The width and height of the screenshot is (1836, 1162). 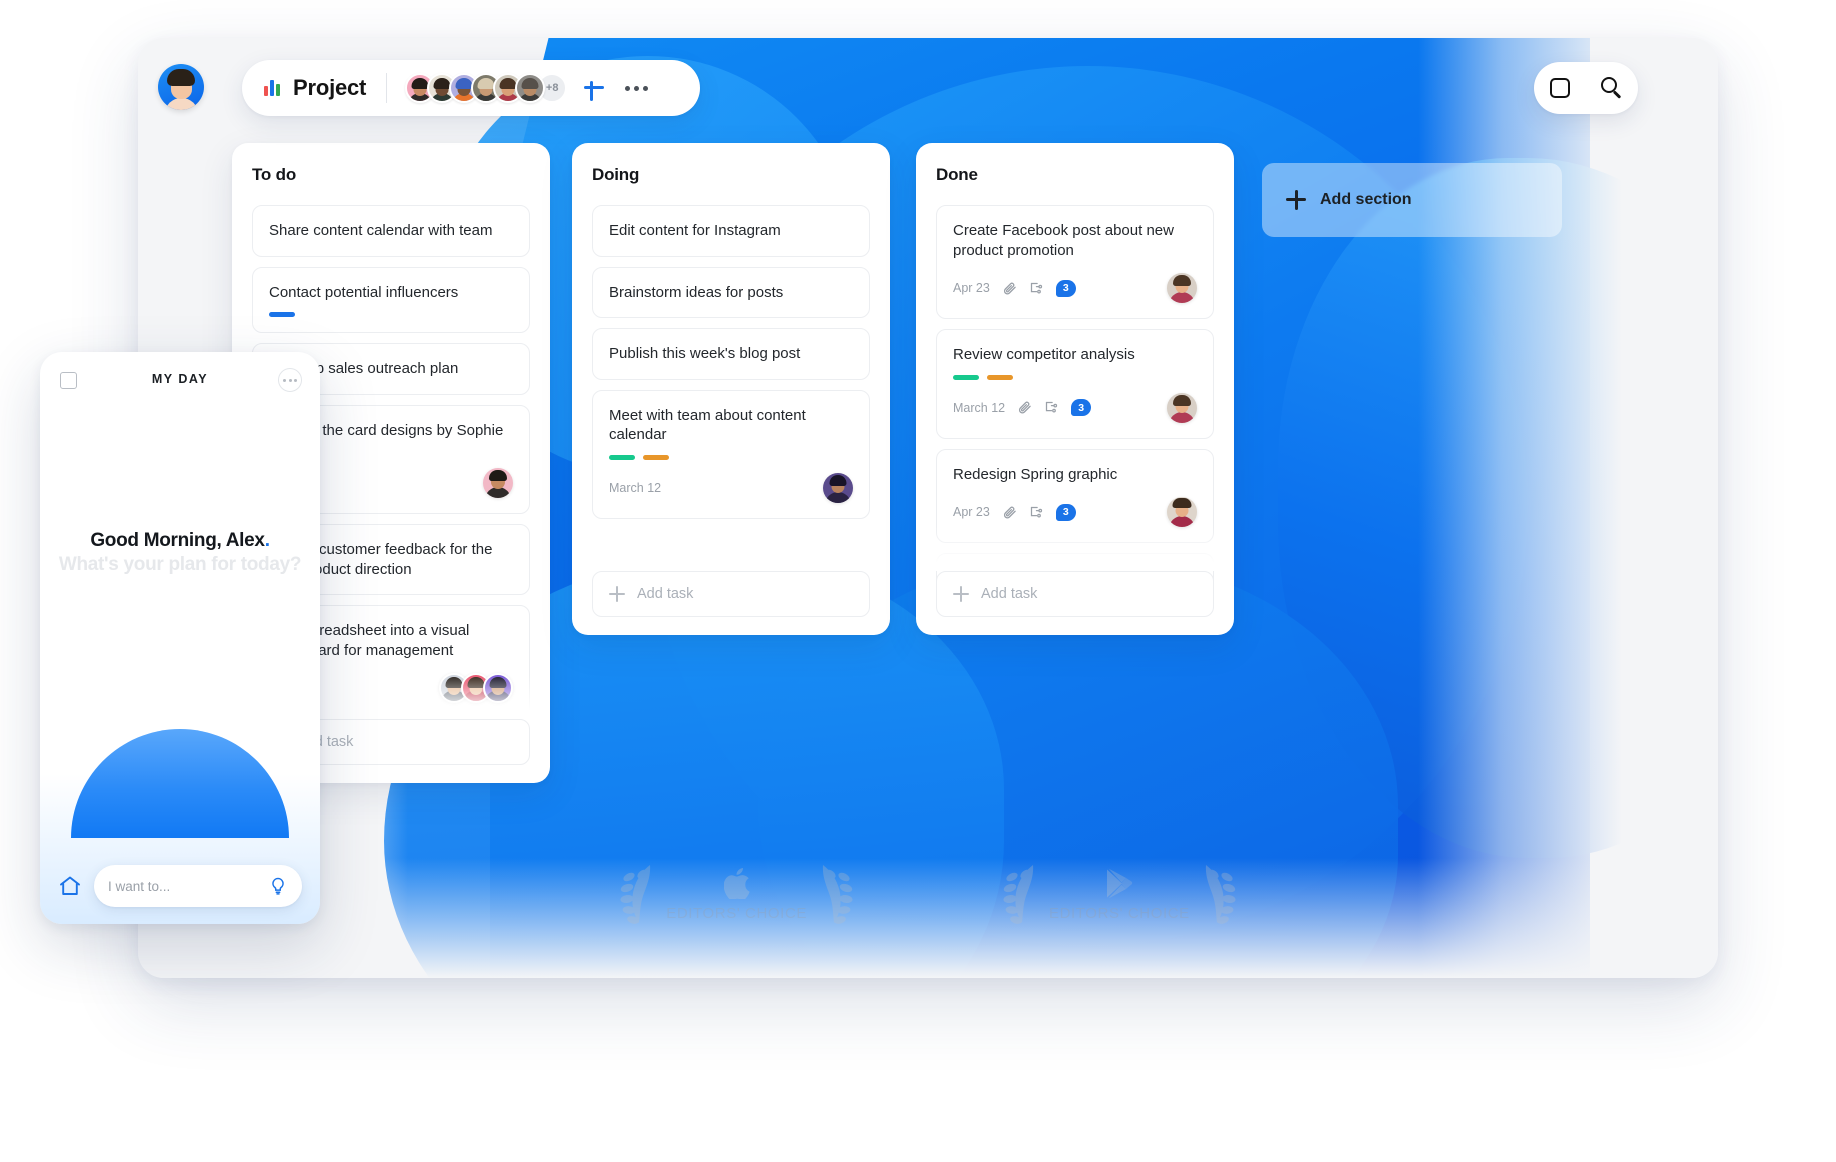 I want to click on my-day-header: MY DAY, so click(x=180, y=381).